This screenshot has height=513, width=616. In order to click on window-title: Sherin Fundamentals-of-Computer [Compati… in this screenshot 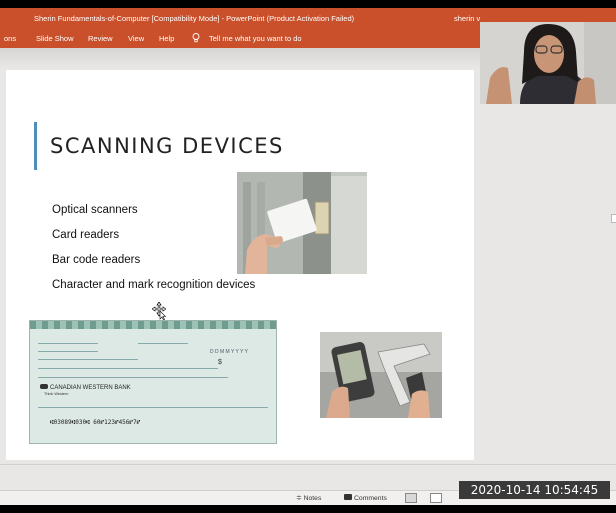, I will do `click(194, 18)`.